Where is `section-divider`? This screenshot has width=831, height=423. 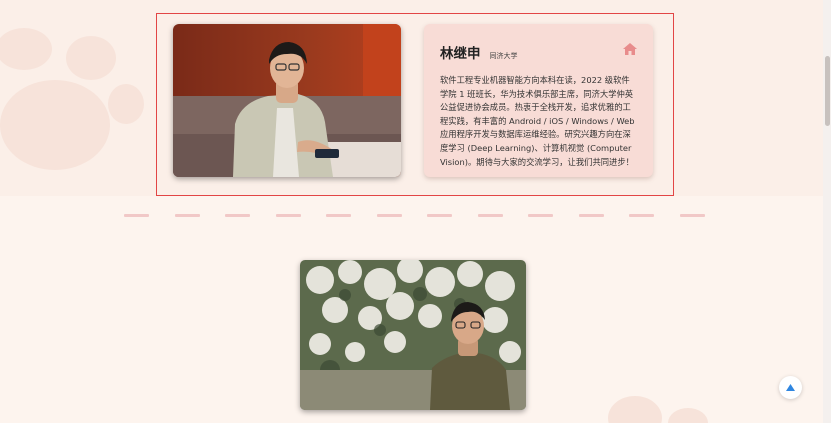
section-divider is located at coordinates (414, 215).